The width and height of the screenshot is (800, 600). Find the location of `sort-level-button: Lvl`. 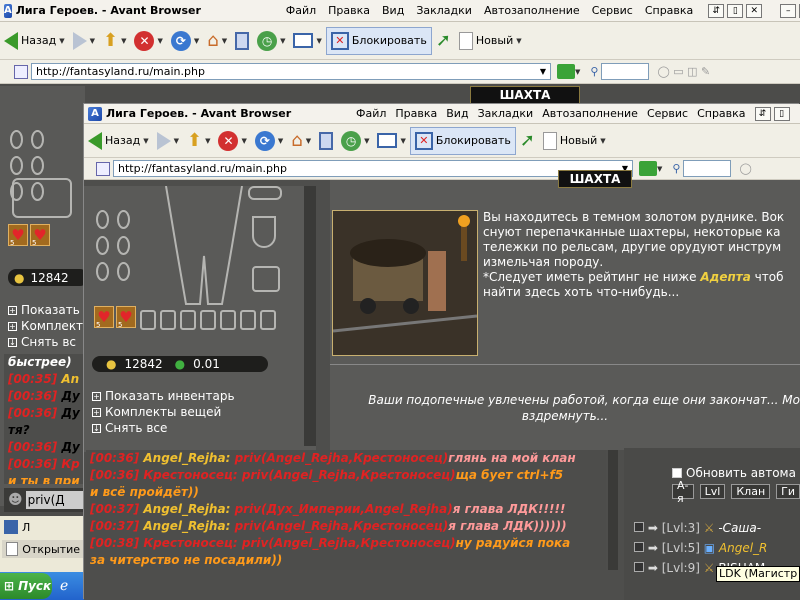

sort-level-button: Lvl is located at coordinates (712, 491).